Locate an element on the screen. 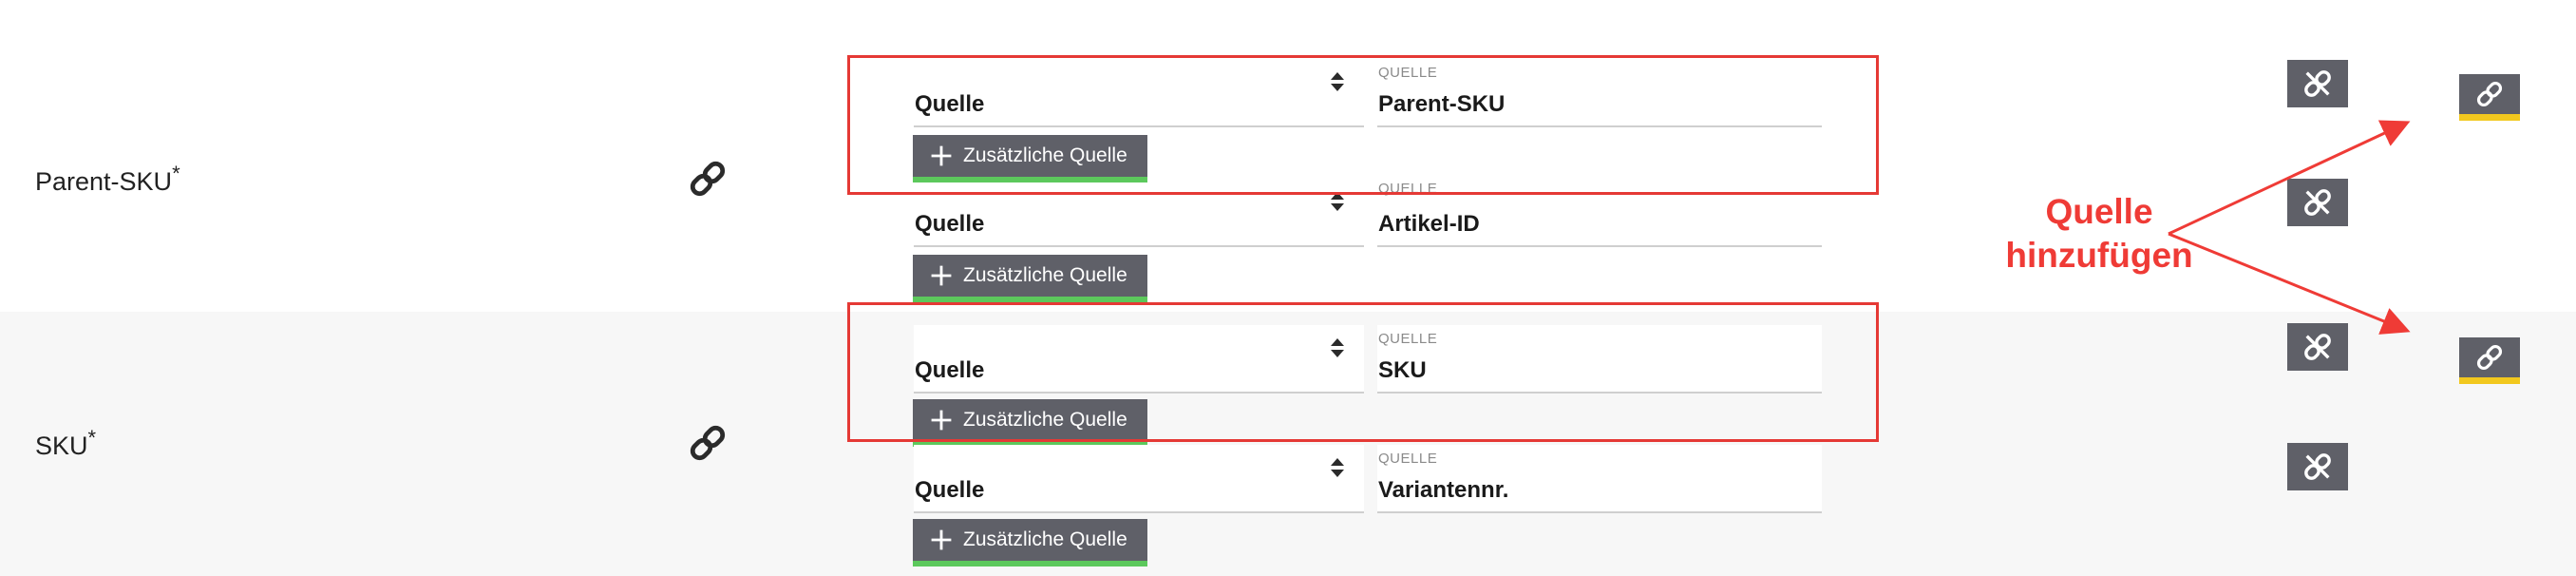 The image size is (2576, 576). annotation-text: Quelle hinzufügen is located at coordinates (2099, 234).